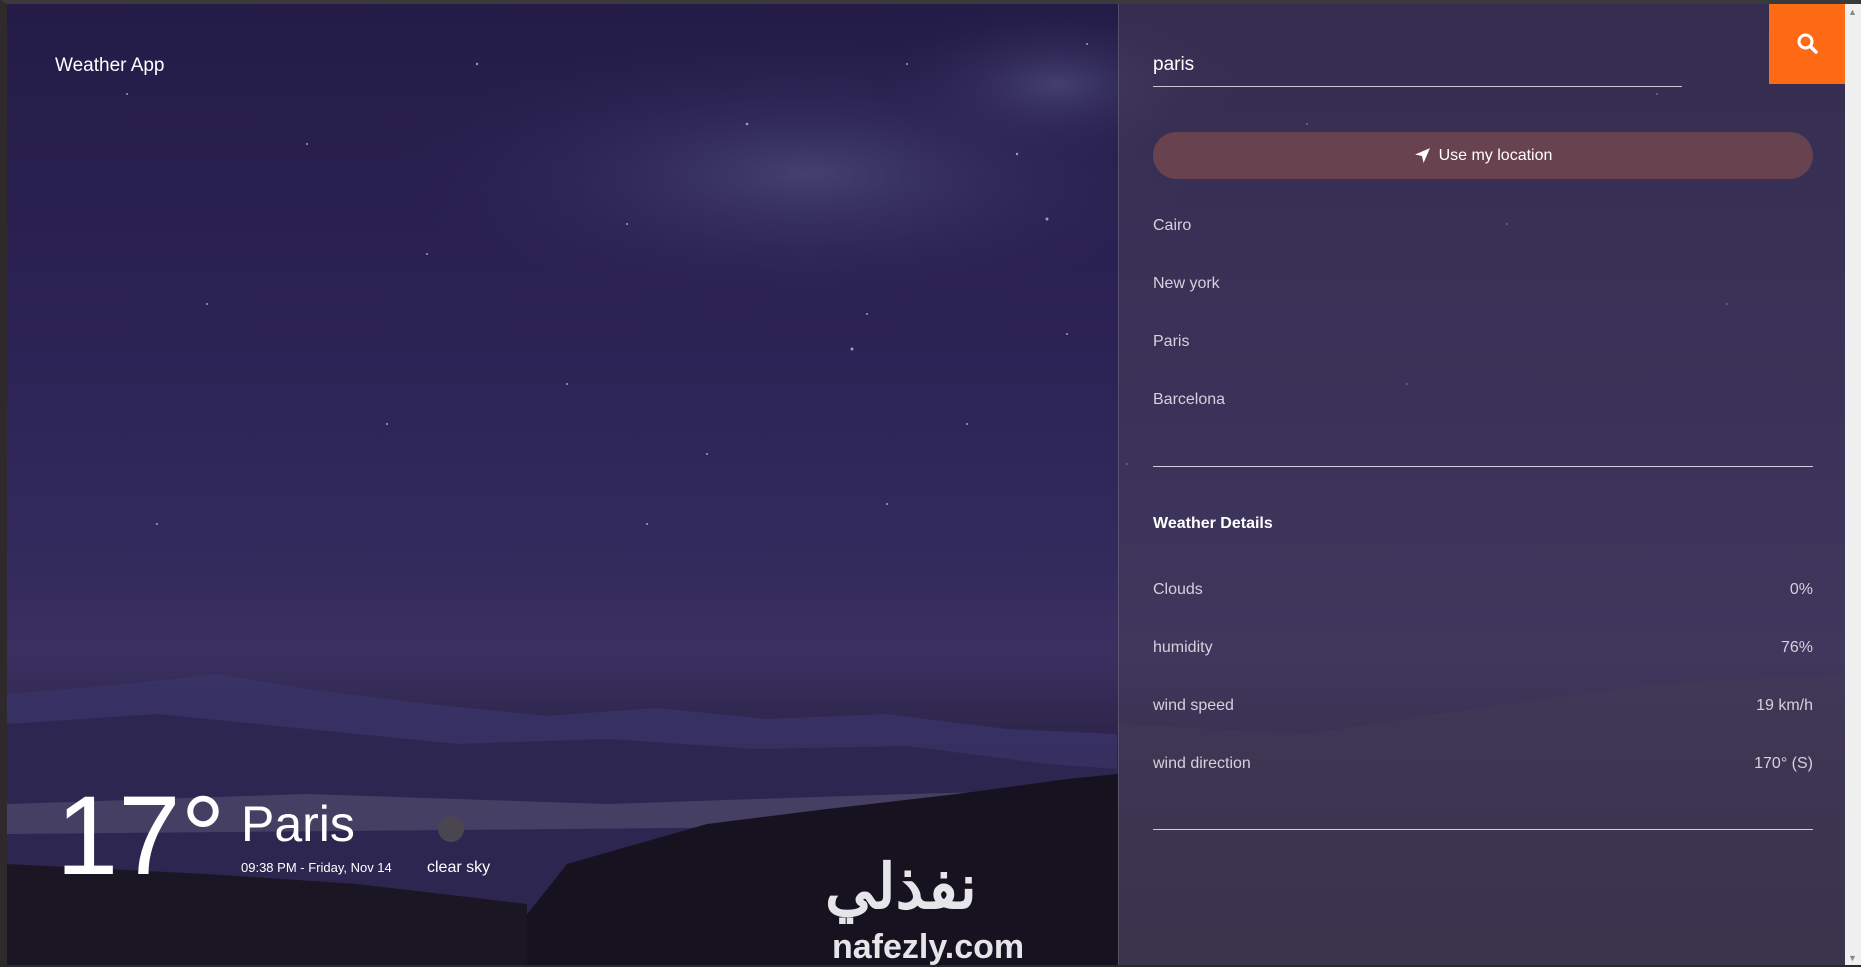 The image size is (1861, 967). I want to click on scroll-up-icon: ▲, so click(1852, 12).